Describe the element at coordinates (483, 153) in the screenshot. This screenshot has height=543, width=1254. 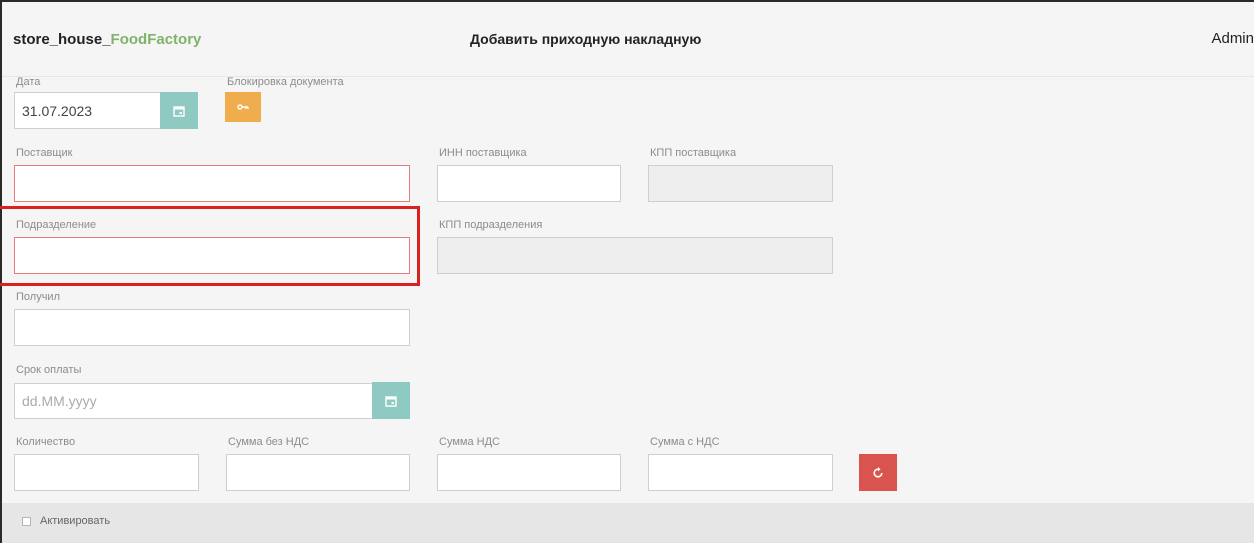
I see `supplier-inn-label: ИНН поставщика` at that location.